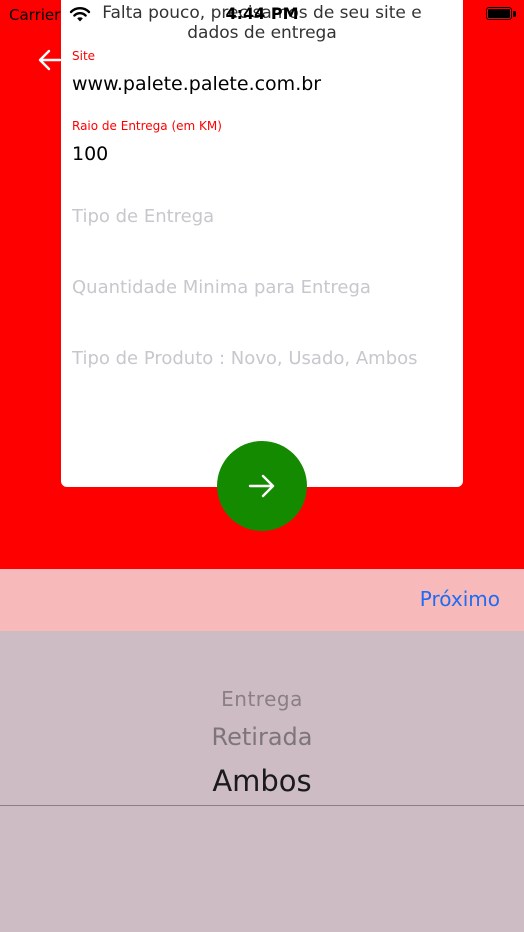 This screenshot has height=932, width=524. I want to click on status-time: 4:44 PM, so click(262, 13).